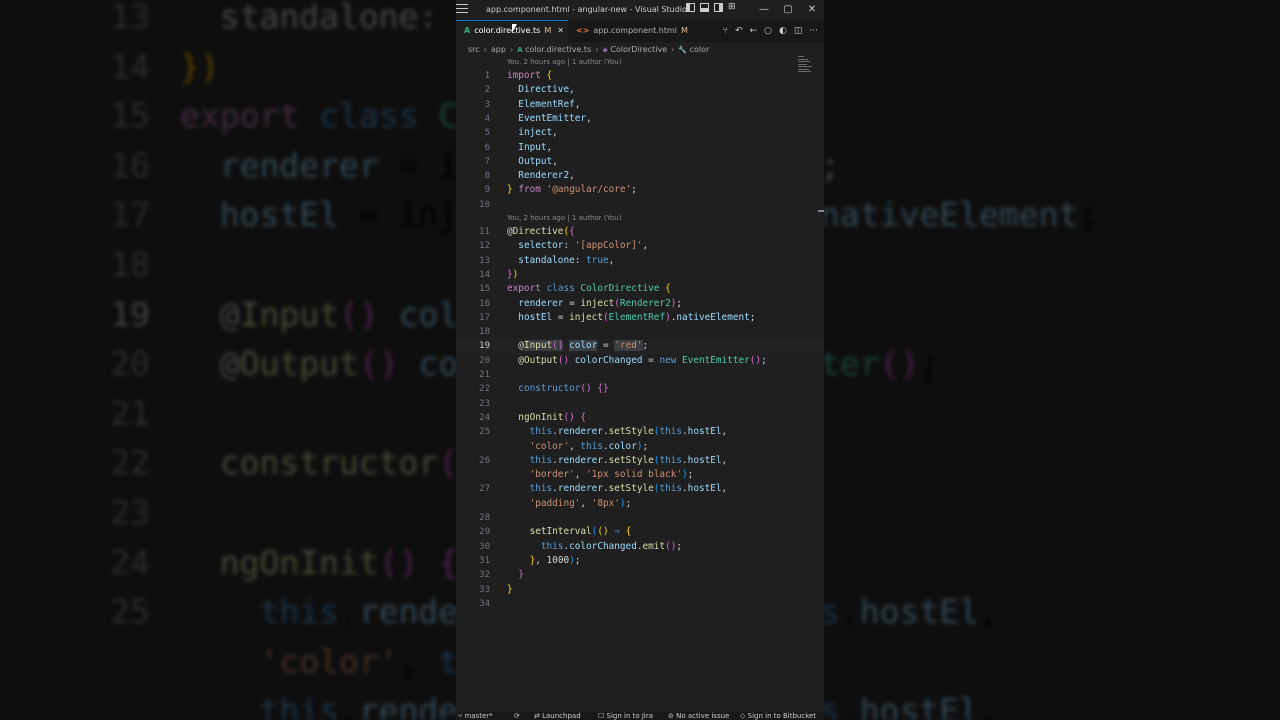 This screenshot has height=720, width=1280. I want to click on bg-line-number: 18, so click(130, 264).